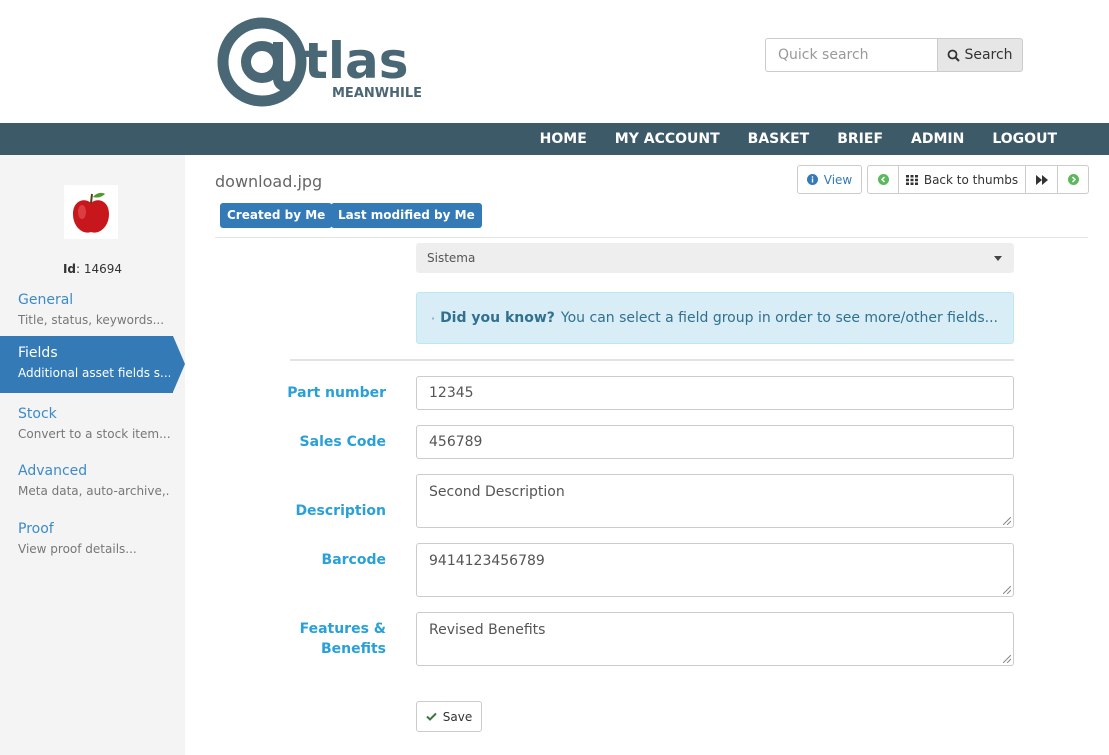 The image size is (1109, 755). What do you see at coordinates (431, 716) in the screenshot?
I see `check-icon` at bounding box center [431, 716].